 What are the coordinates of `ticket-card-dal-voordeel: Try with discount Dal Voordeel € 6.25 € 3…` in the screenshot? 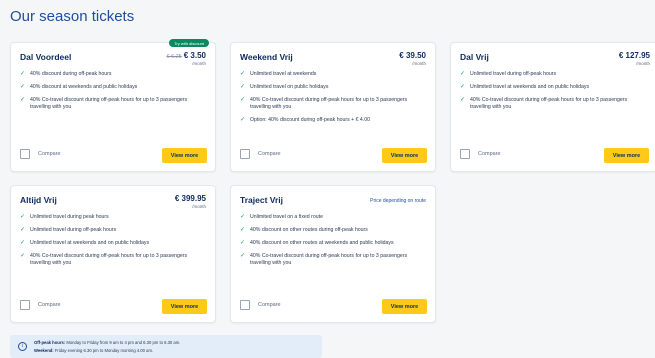 It's located at (113, 105).